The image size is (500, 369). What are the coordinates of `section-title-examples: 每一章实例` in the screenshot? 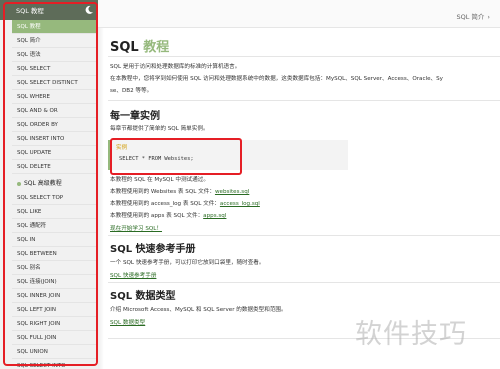 It's located at (135, 116).